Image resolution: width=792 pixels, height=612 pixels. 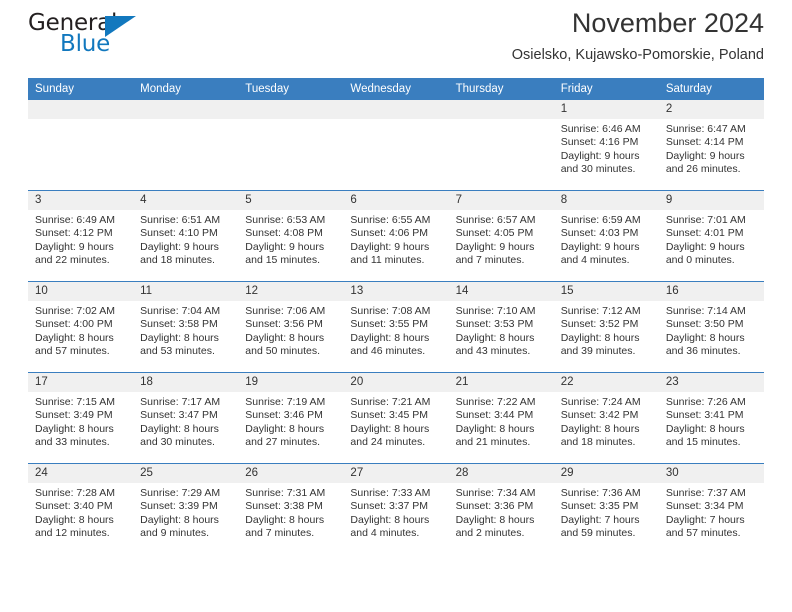 What do you see at coordinates (705, 220) in the screenshot?
I see `sunrise-time: Sunrise: 7:01 AM` at bounding box center [705, 220].